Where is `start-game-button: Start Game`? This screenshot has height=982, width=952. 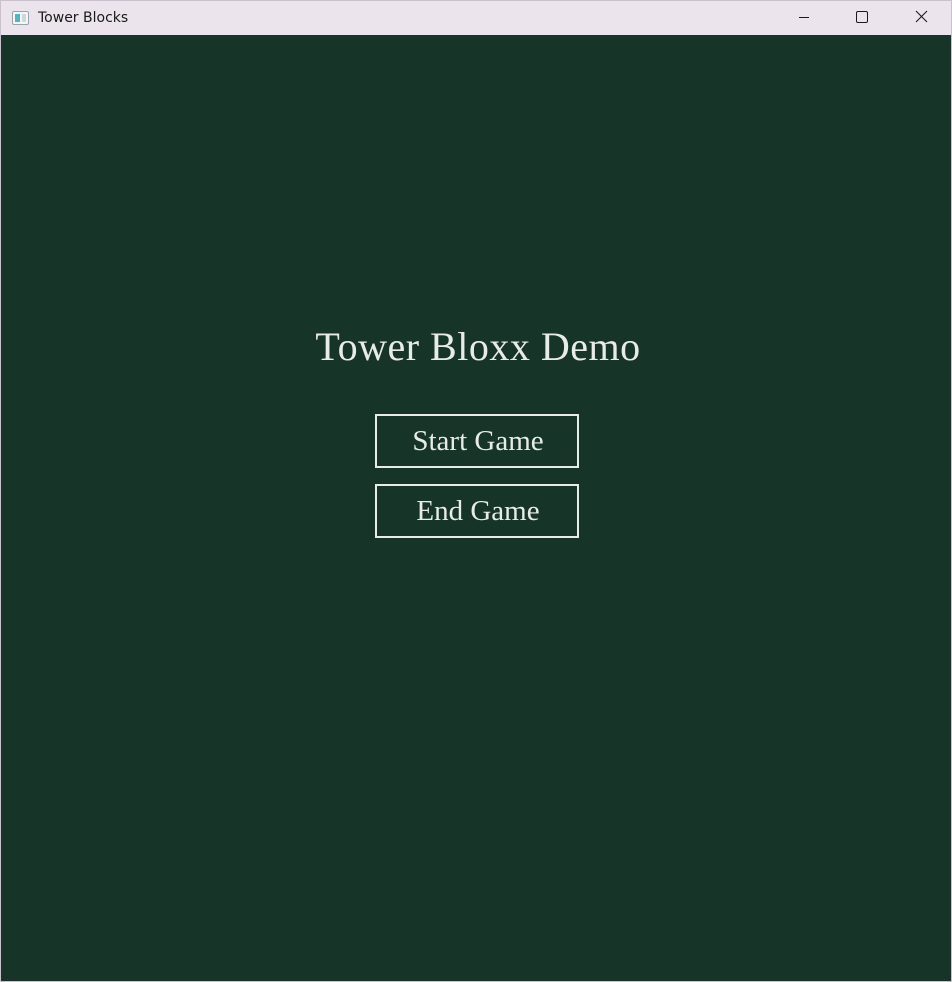
start-game-button: Start Game is located at coordinates (477, 441).